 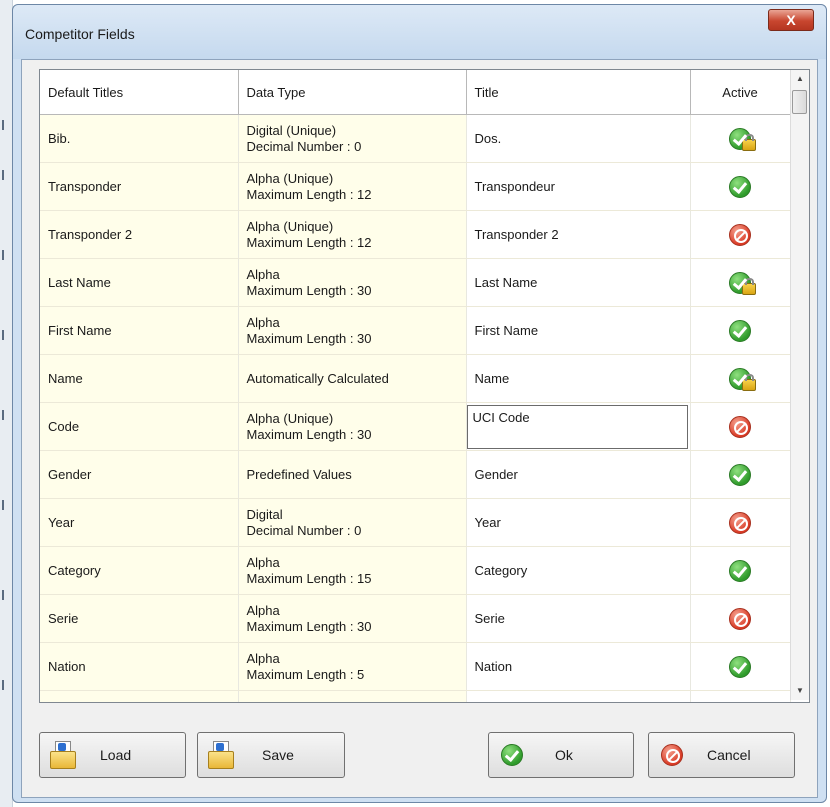 I want to click on header-title: Title, so click(x=578, y=92).